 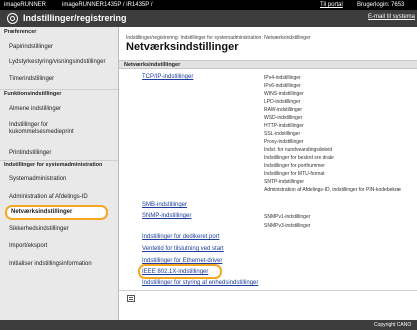 What do you see at coordinates (53, 165) in the screenshot?
I see `sidebar-heading-admin: Indstillinger for systemadministration` at bounding box center [53, 165].